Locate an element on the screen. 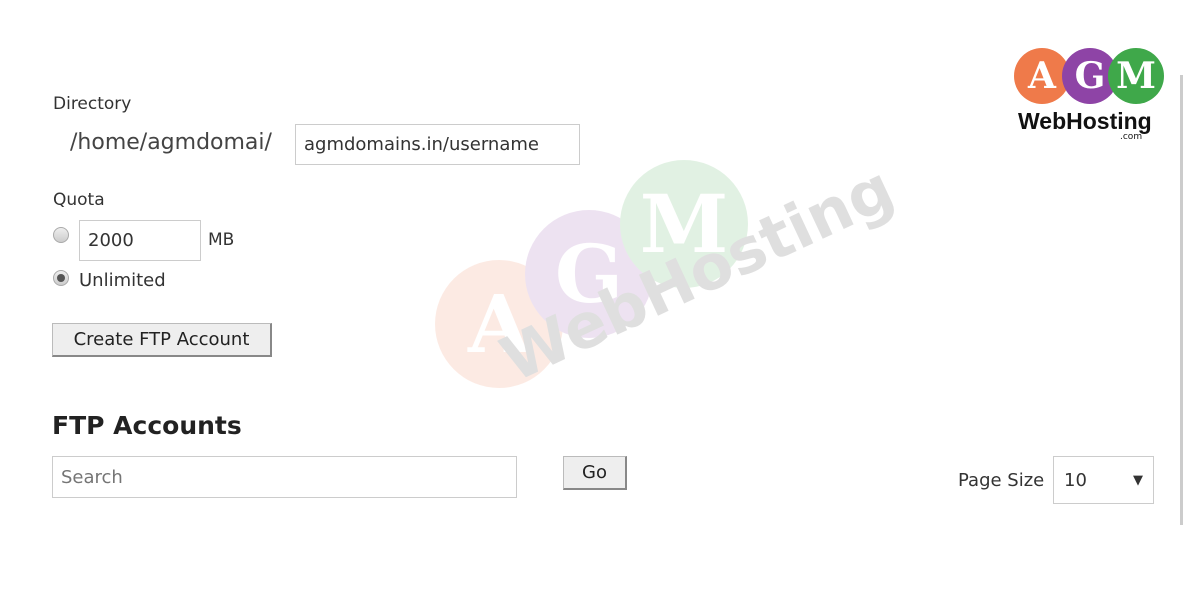 This screenshot has width=1200, height=600. page-size-label: Page Size is located at coordinates (1001, 480).